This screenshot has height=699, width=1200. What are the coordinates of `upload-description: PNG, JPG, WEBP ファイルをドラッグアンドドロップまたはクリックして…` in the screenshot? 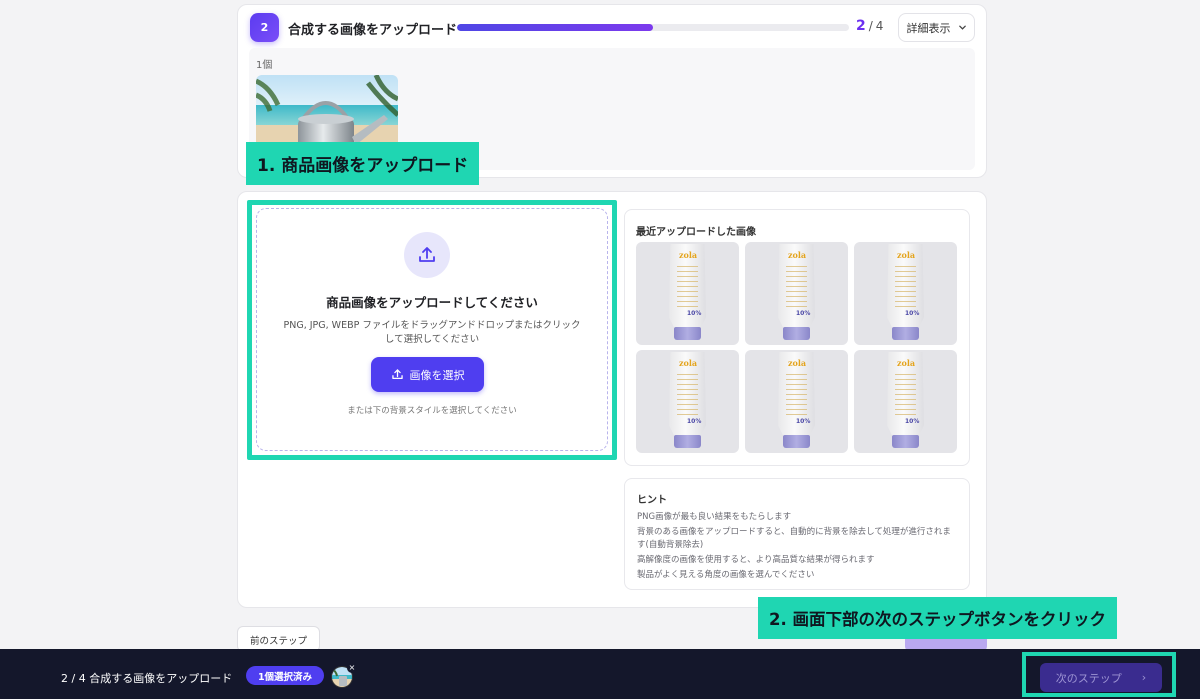 It's located at (432, 332).